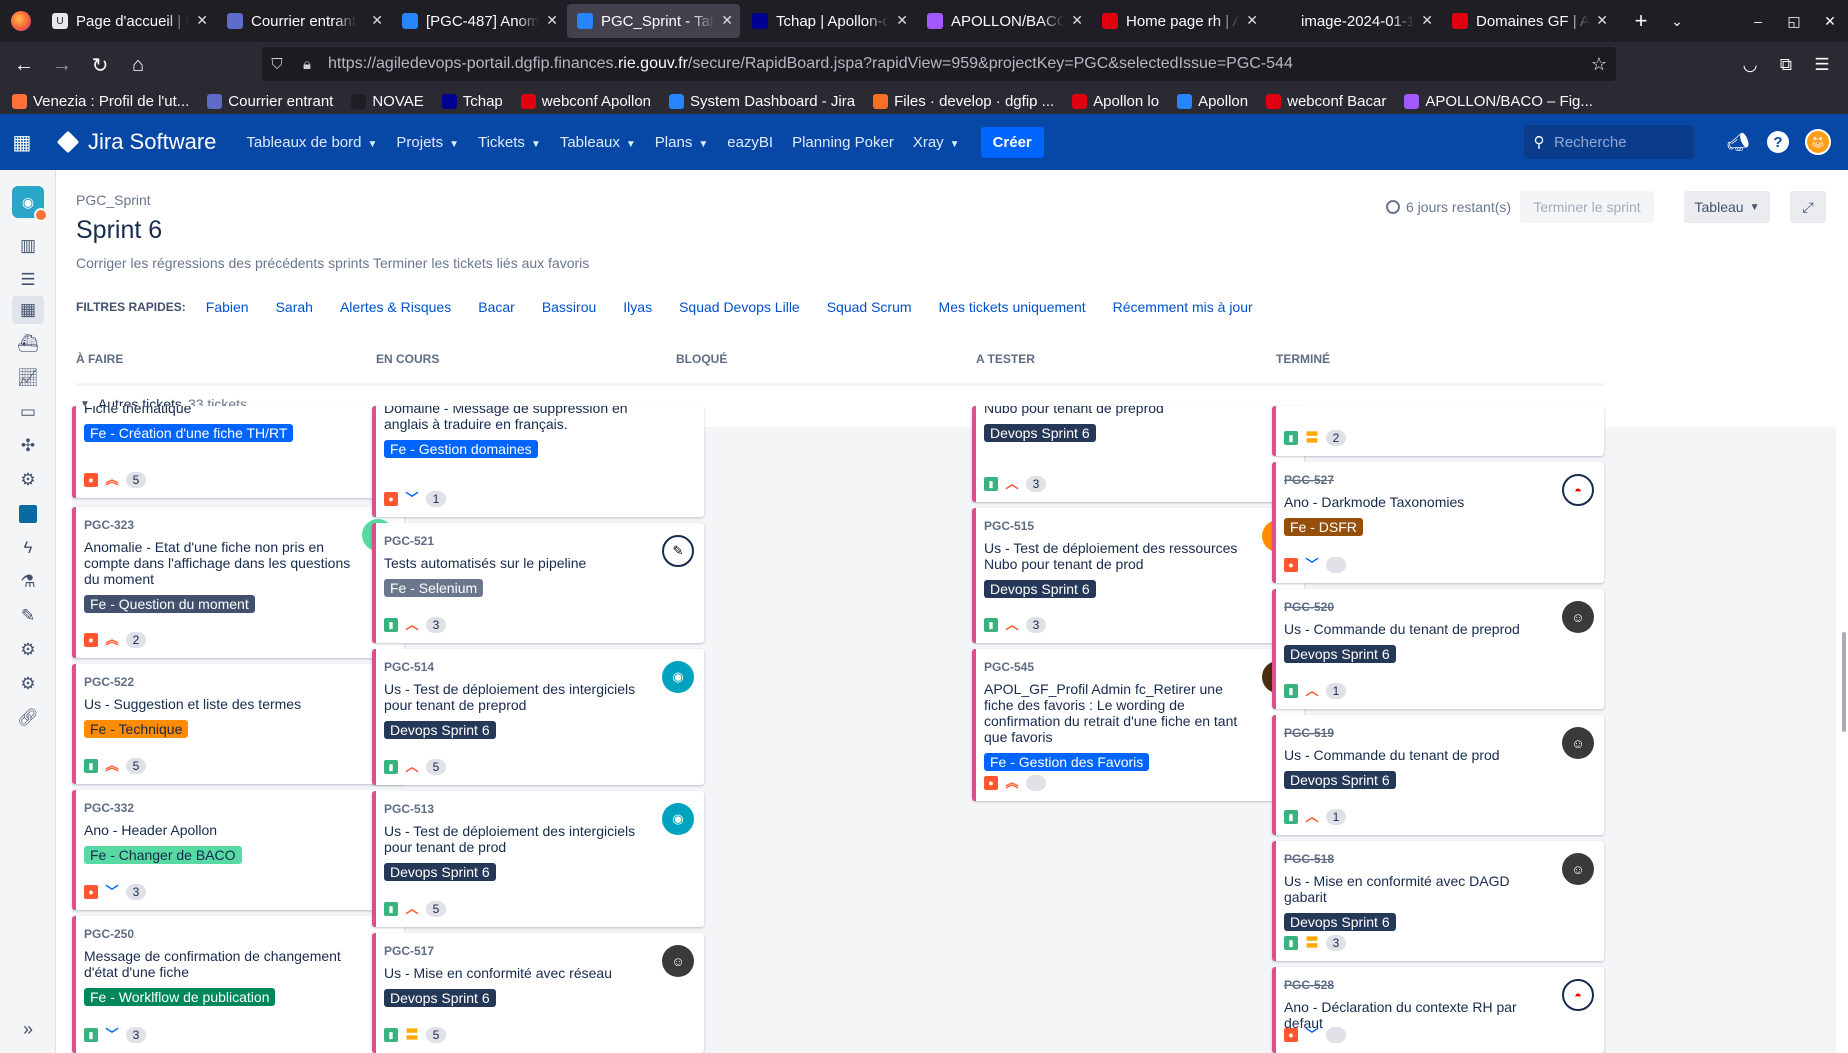  I want to click on issue-key: PGC-545, so click(1009, 667).